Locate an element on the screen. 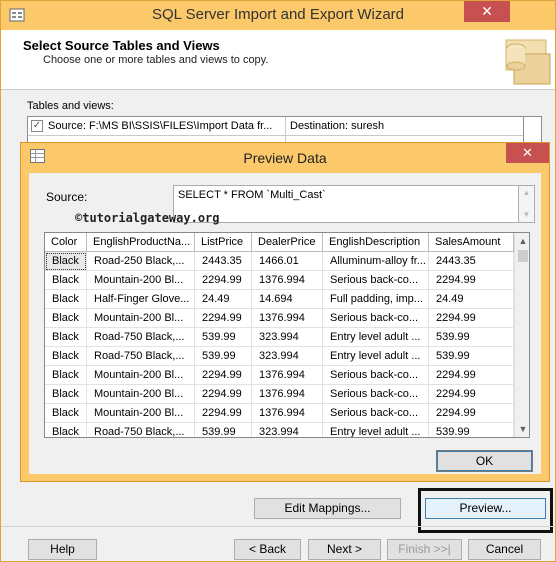 The width and height of the screenshot is (556, 562). scroll-thumb is located at coordinates (523, 256).